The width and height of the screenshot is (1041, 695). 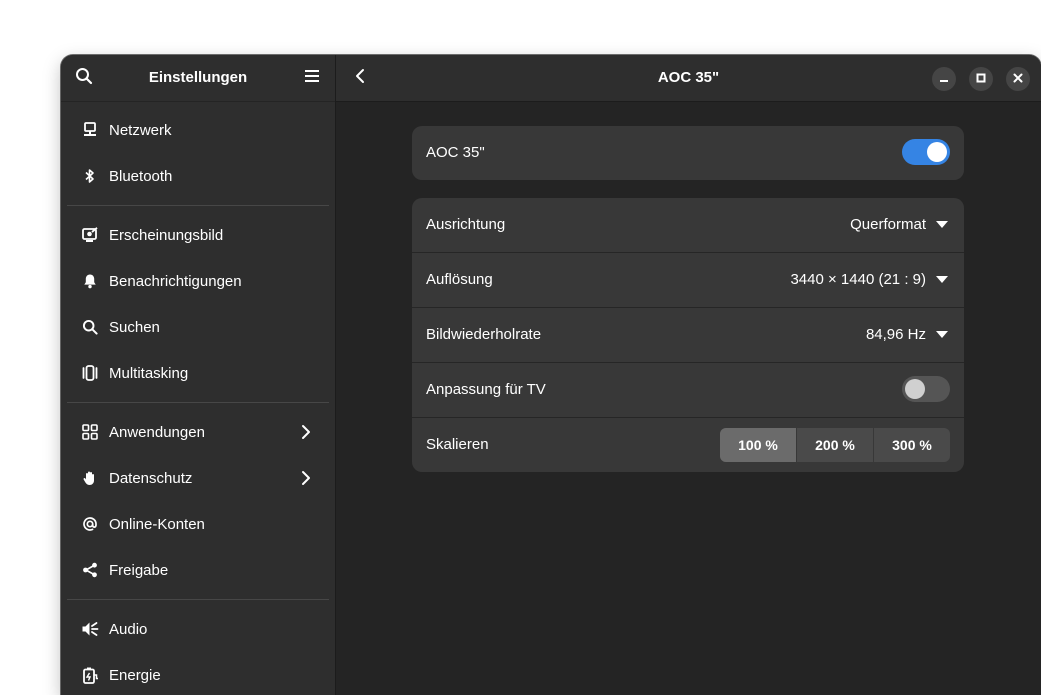 What do you see at coordinates (90, 478) in the screenshot?
I see `hand-icon` at bounding box center [90, 478].